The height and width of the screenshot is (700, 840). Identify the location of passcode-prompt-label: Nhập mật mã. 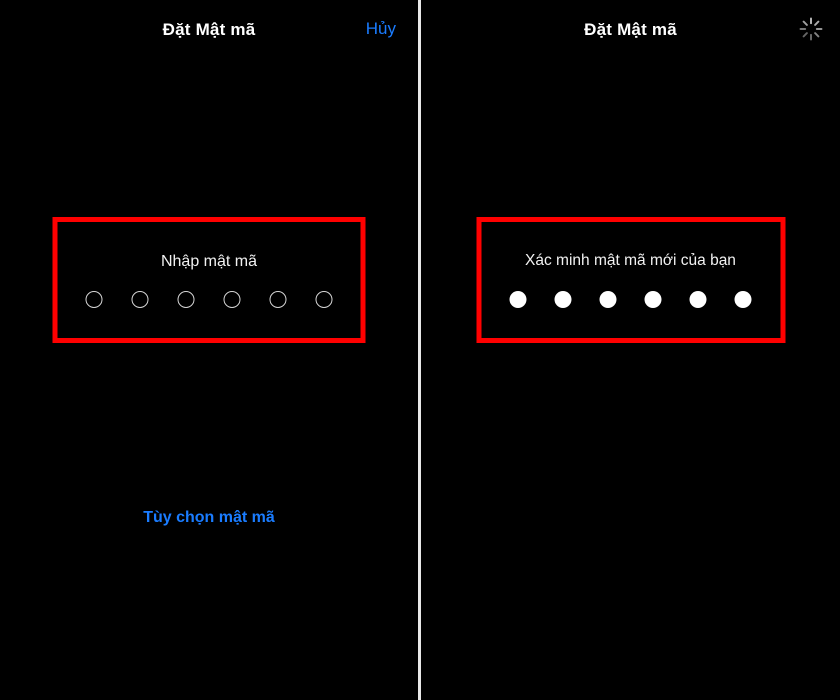
(209, 261).